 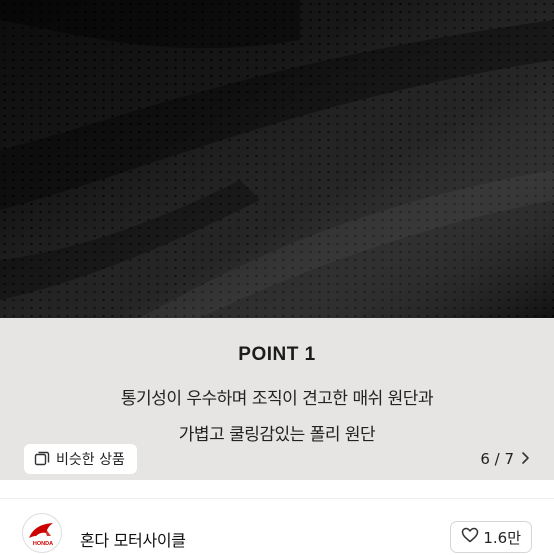 I want to click on description-line-1: 통기성이 우수하며 조직이 견고한 매쉬 원단과, so click(x=277, y=399).